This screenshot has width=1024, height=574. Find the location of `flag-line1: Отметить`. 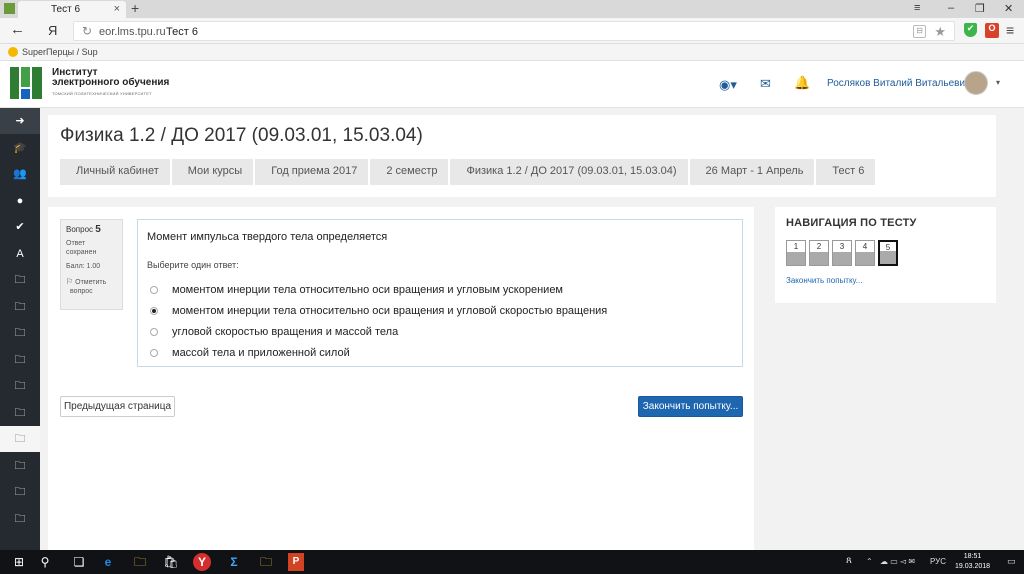

flag-line1: Отметить is located at coordinates (91, 282).